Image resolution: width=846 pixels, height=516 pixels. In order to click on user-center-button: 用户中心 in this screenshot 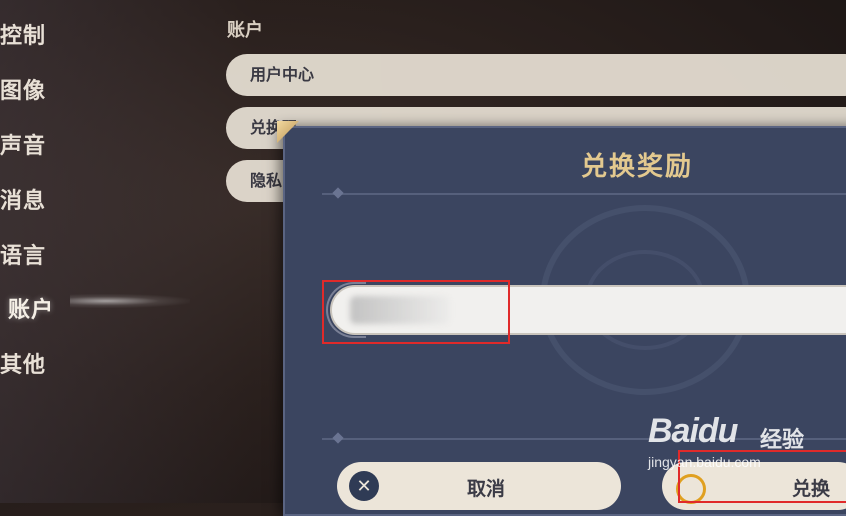, I will do `click(536, 75)`.